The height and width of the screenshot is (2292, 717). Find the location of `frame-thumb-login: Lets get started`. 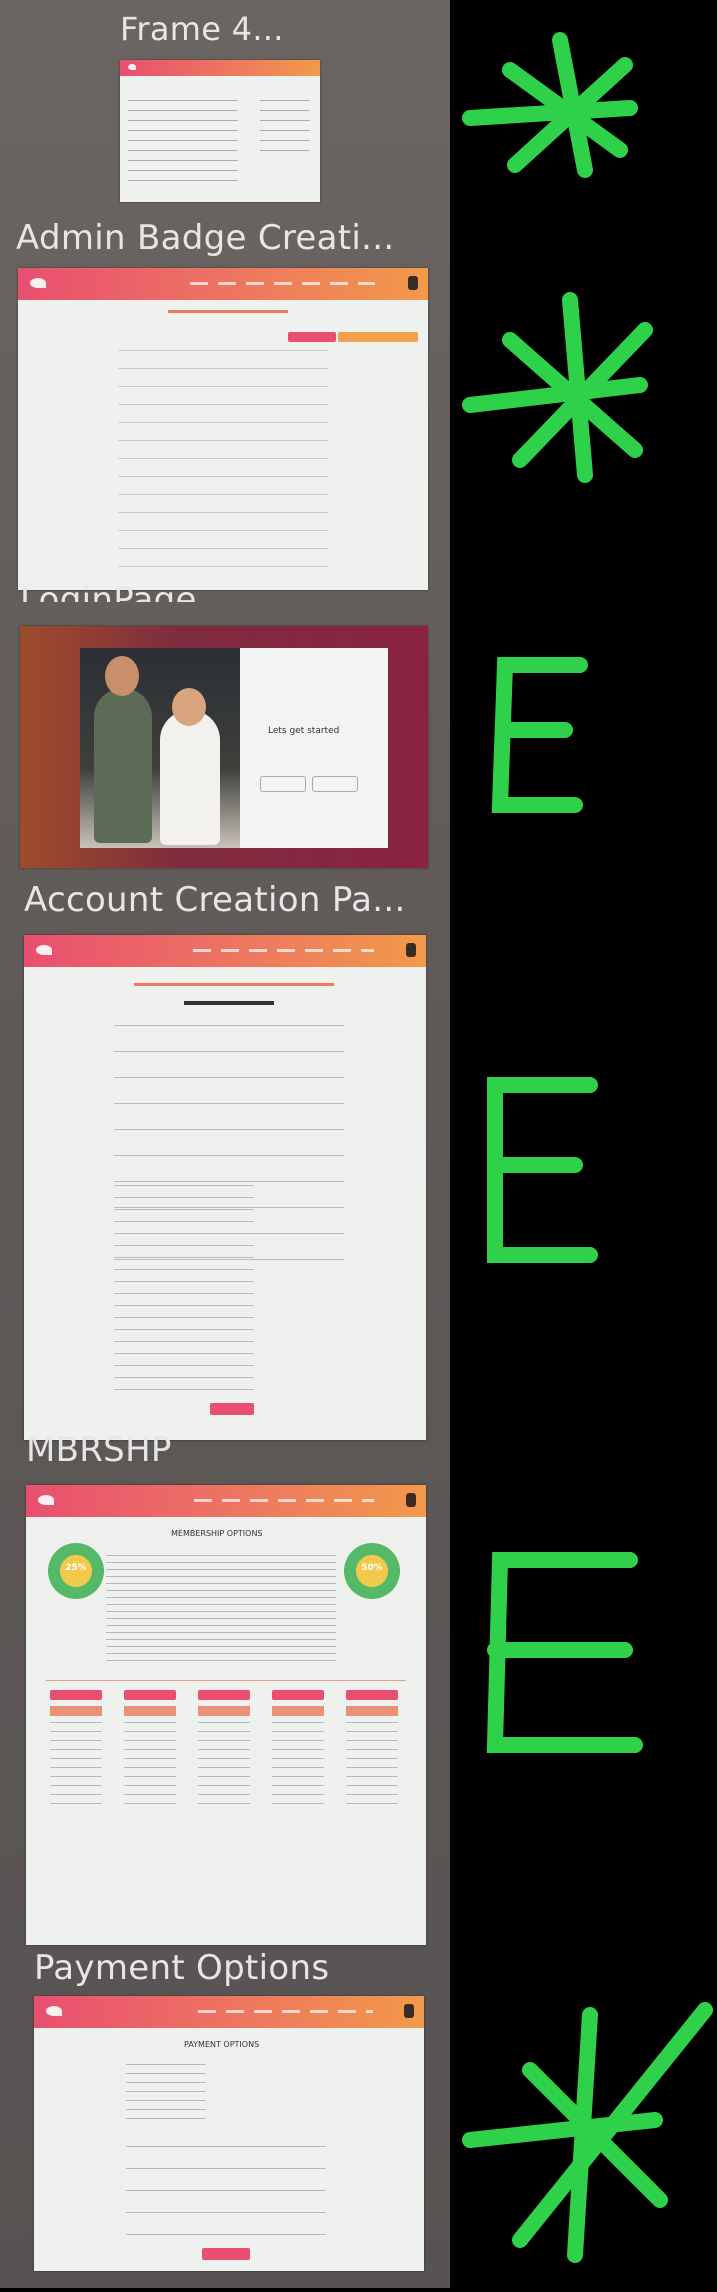

frame-thumb-login: Lets get started is located at coordinates (224, 747).